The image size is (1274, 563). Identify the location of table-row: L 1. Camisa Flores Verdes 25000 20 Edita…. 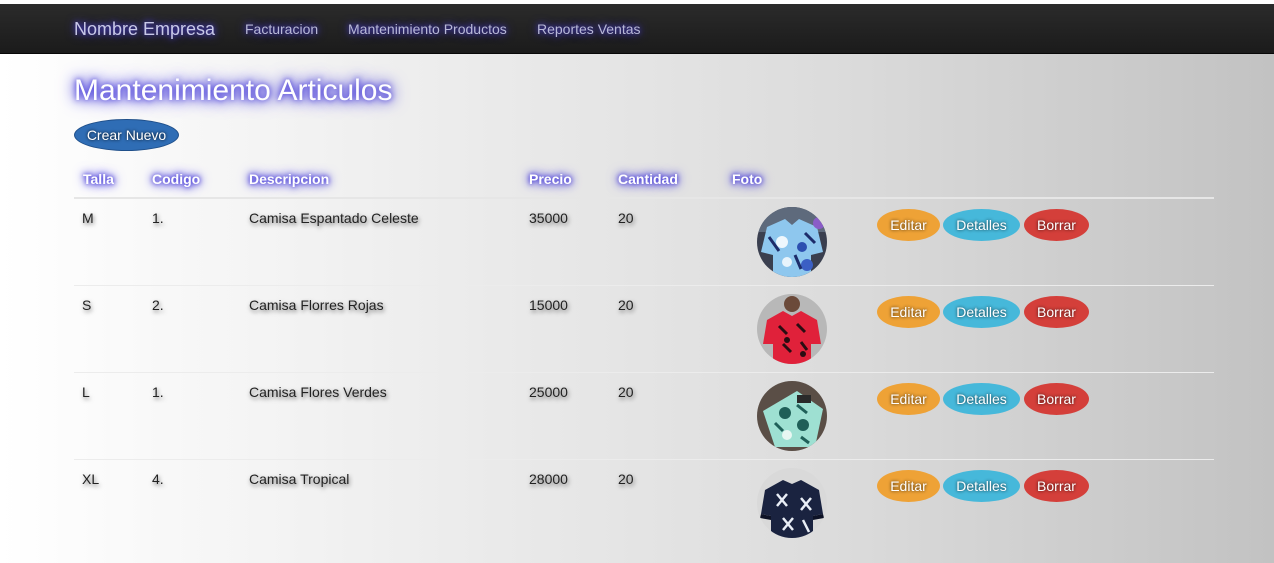
(644, 416).